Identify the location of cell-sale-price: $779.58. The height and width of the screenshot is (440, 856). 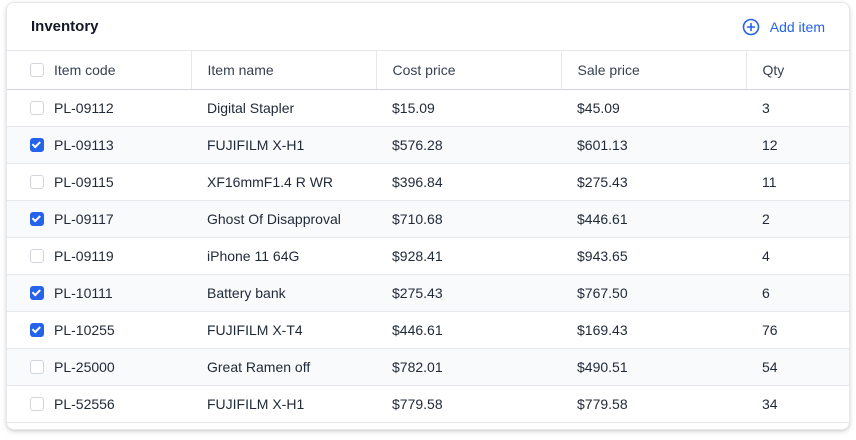
(653, 404).